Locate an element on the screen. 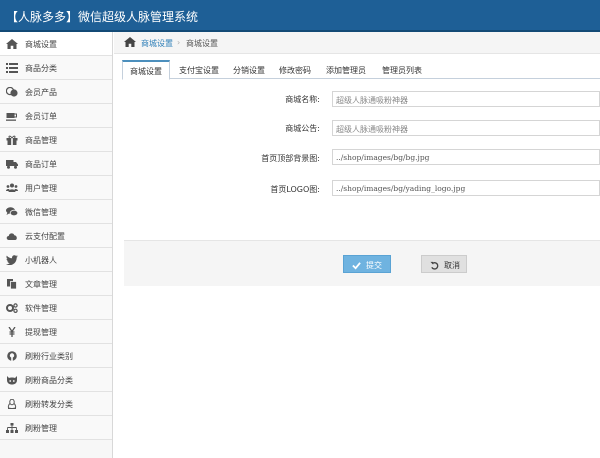  sidebar-item-wechat-management: 微信管理 is located at coordinates (56, 212).